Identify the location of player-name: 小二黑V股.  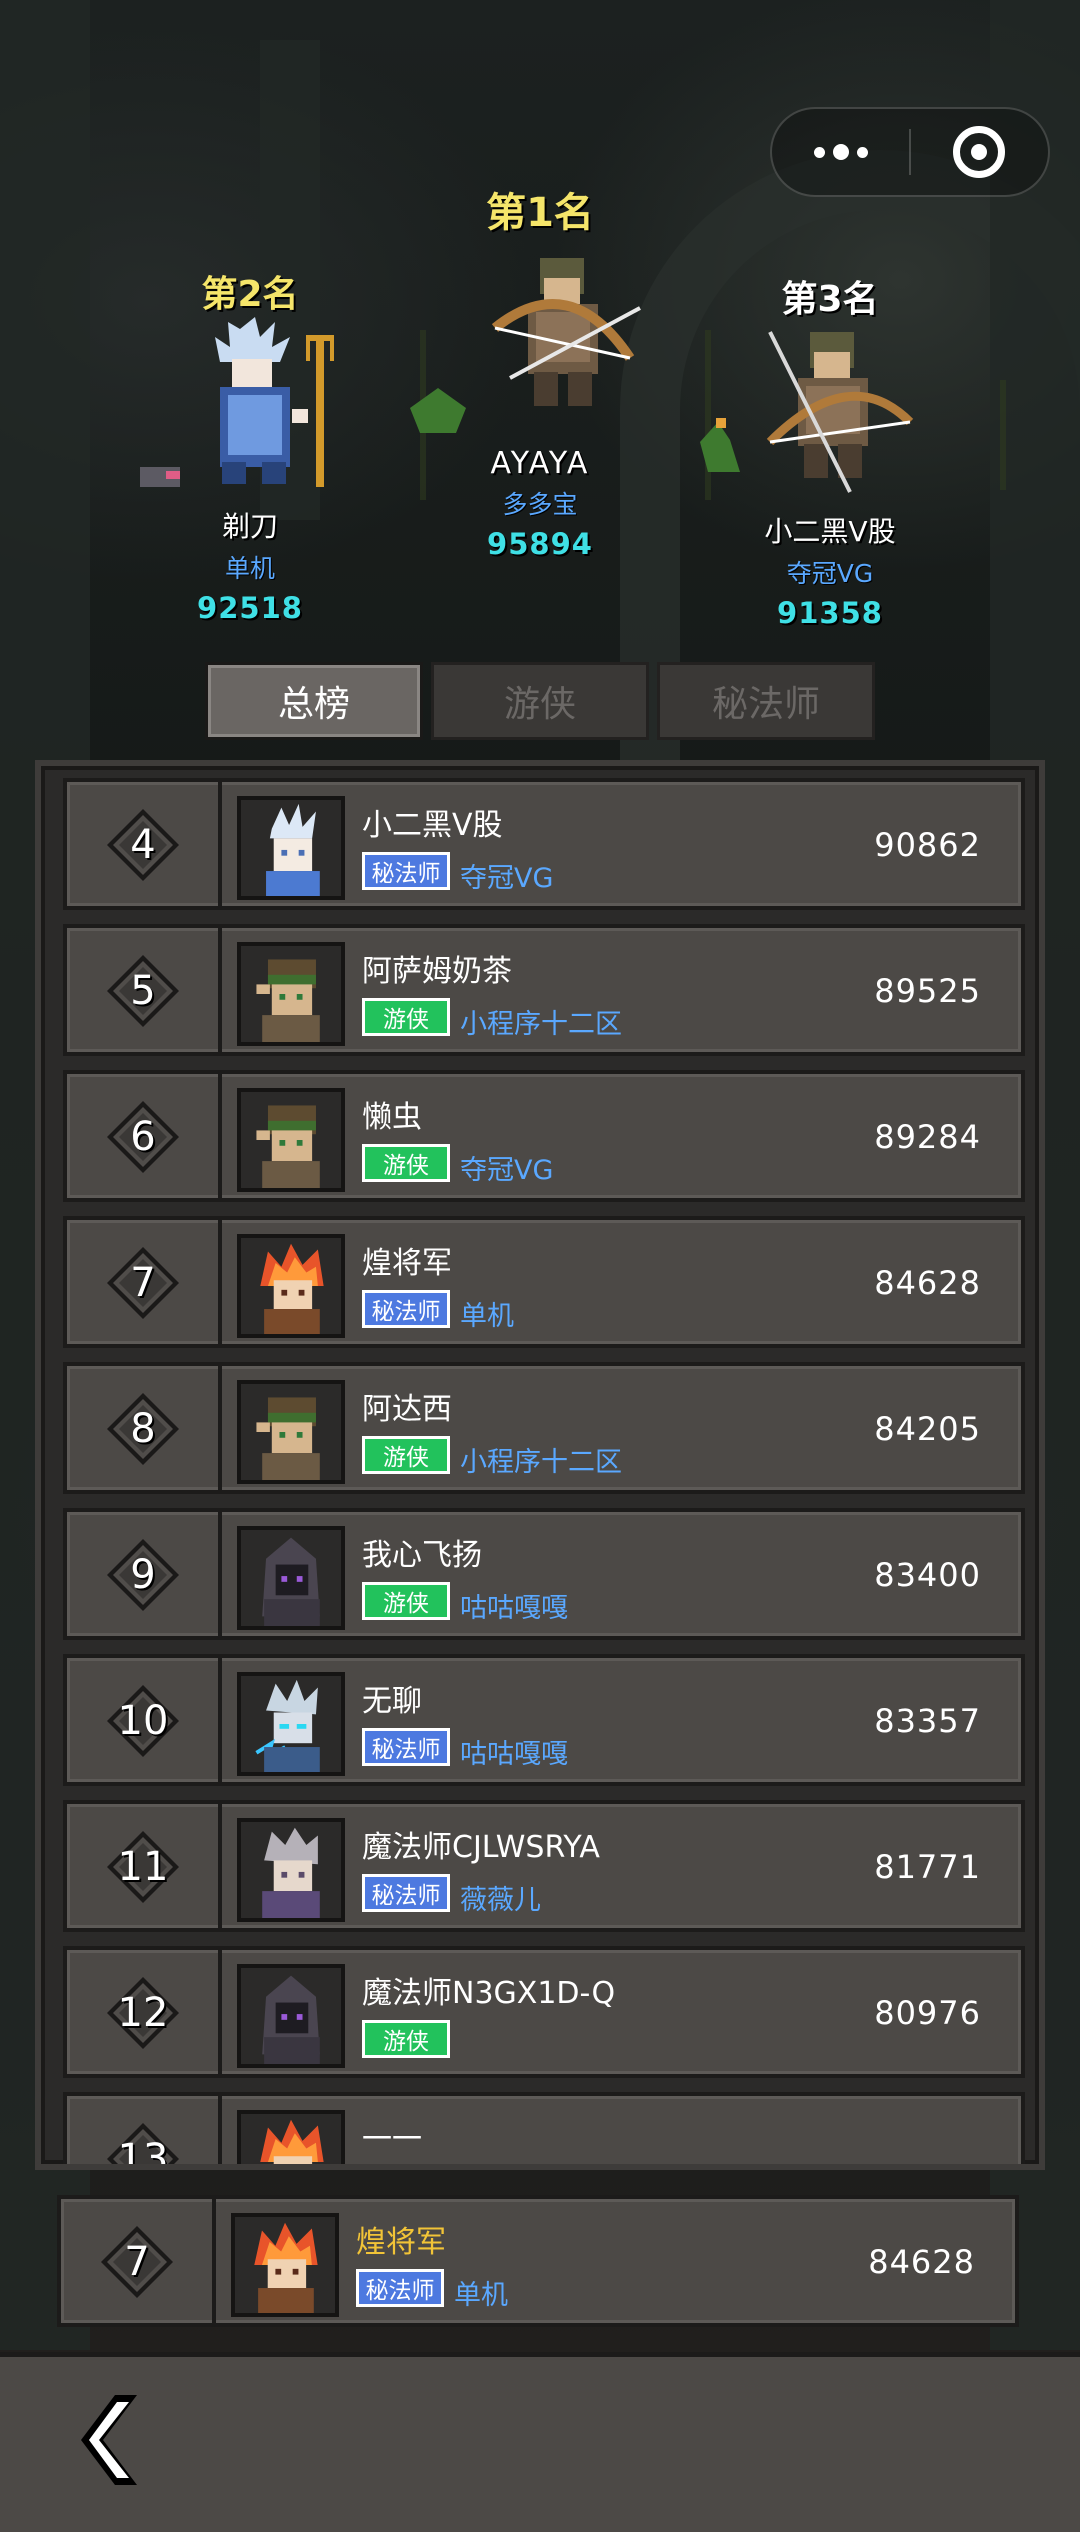
(432, 825).